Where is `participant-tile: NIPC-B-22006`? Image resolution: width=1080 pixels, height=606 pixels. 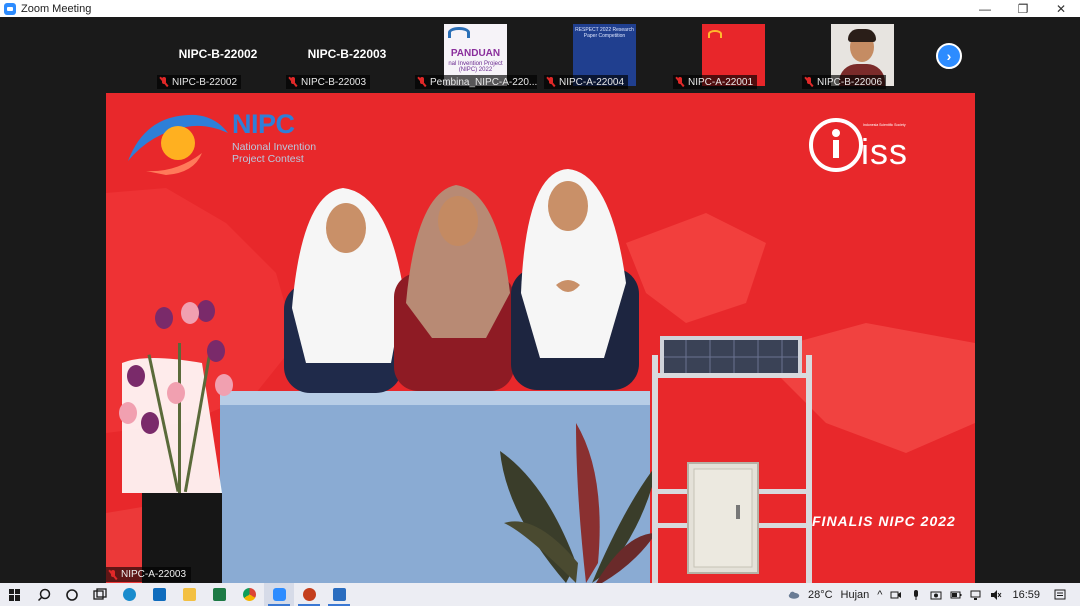
participant-tile: NIPC-B-22006 is located at coordinates (863, 55).